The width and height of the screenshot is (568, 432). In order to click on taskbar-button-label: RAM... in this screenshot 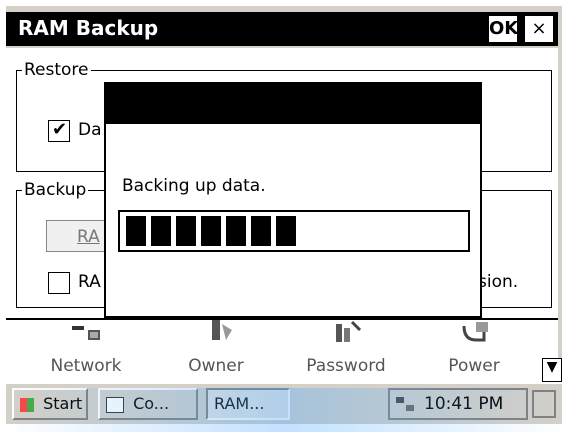, I will do `click(239, 403)`.